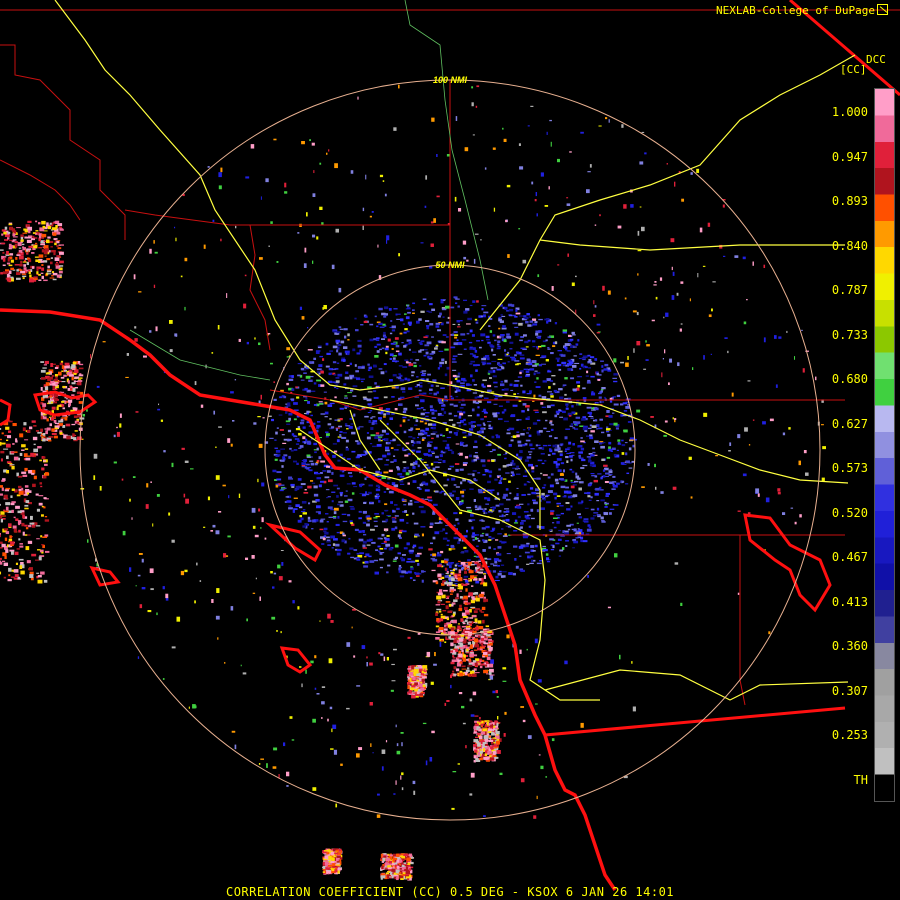 The image size is (900, 900). I want to click on range-ring-50-label: 50 NMI, so click(450, 265).